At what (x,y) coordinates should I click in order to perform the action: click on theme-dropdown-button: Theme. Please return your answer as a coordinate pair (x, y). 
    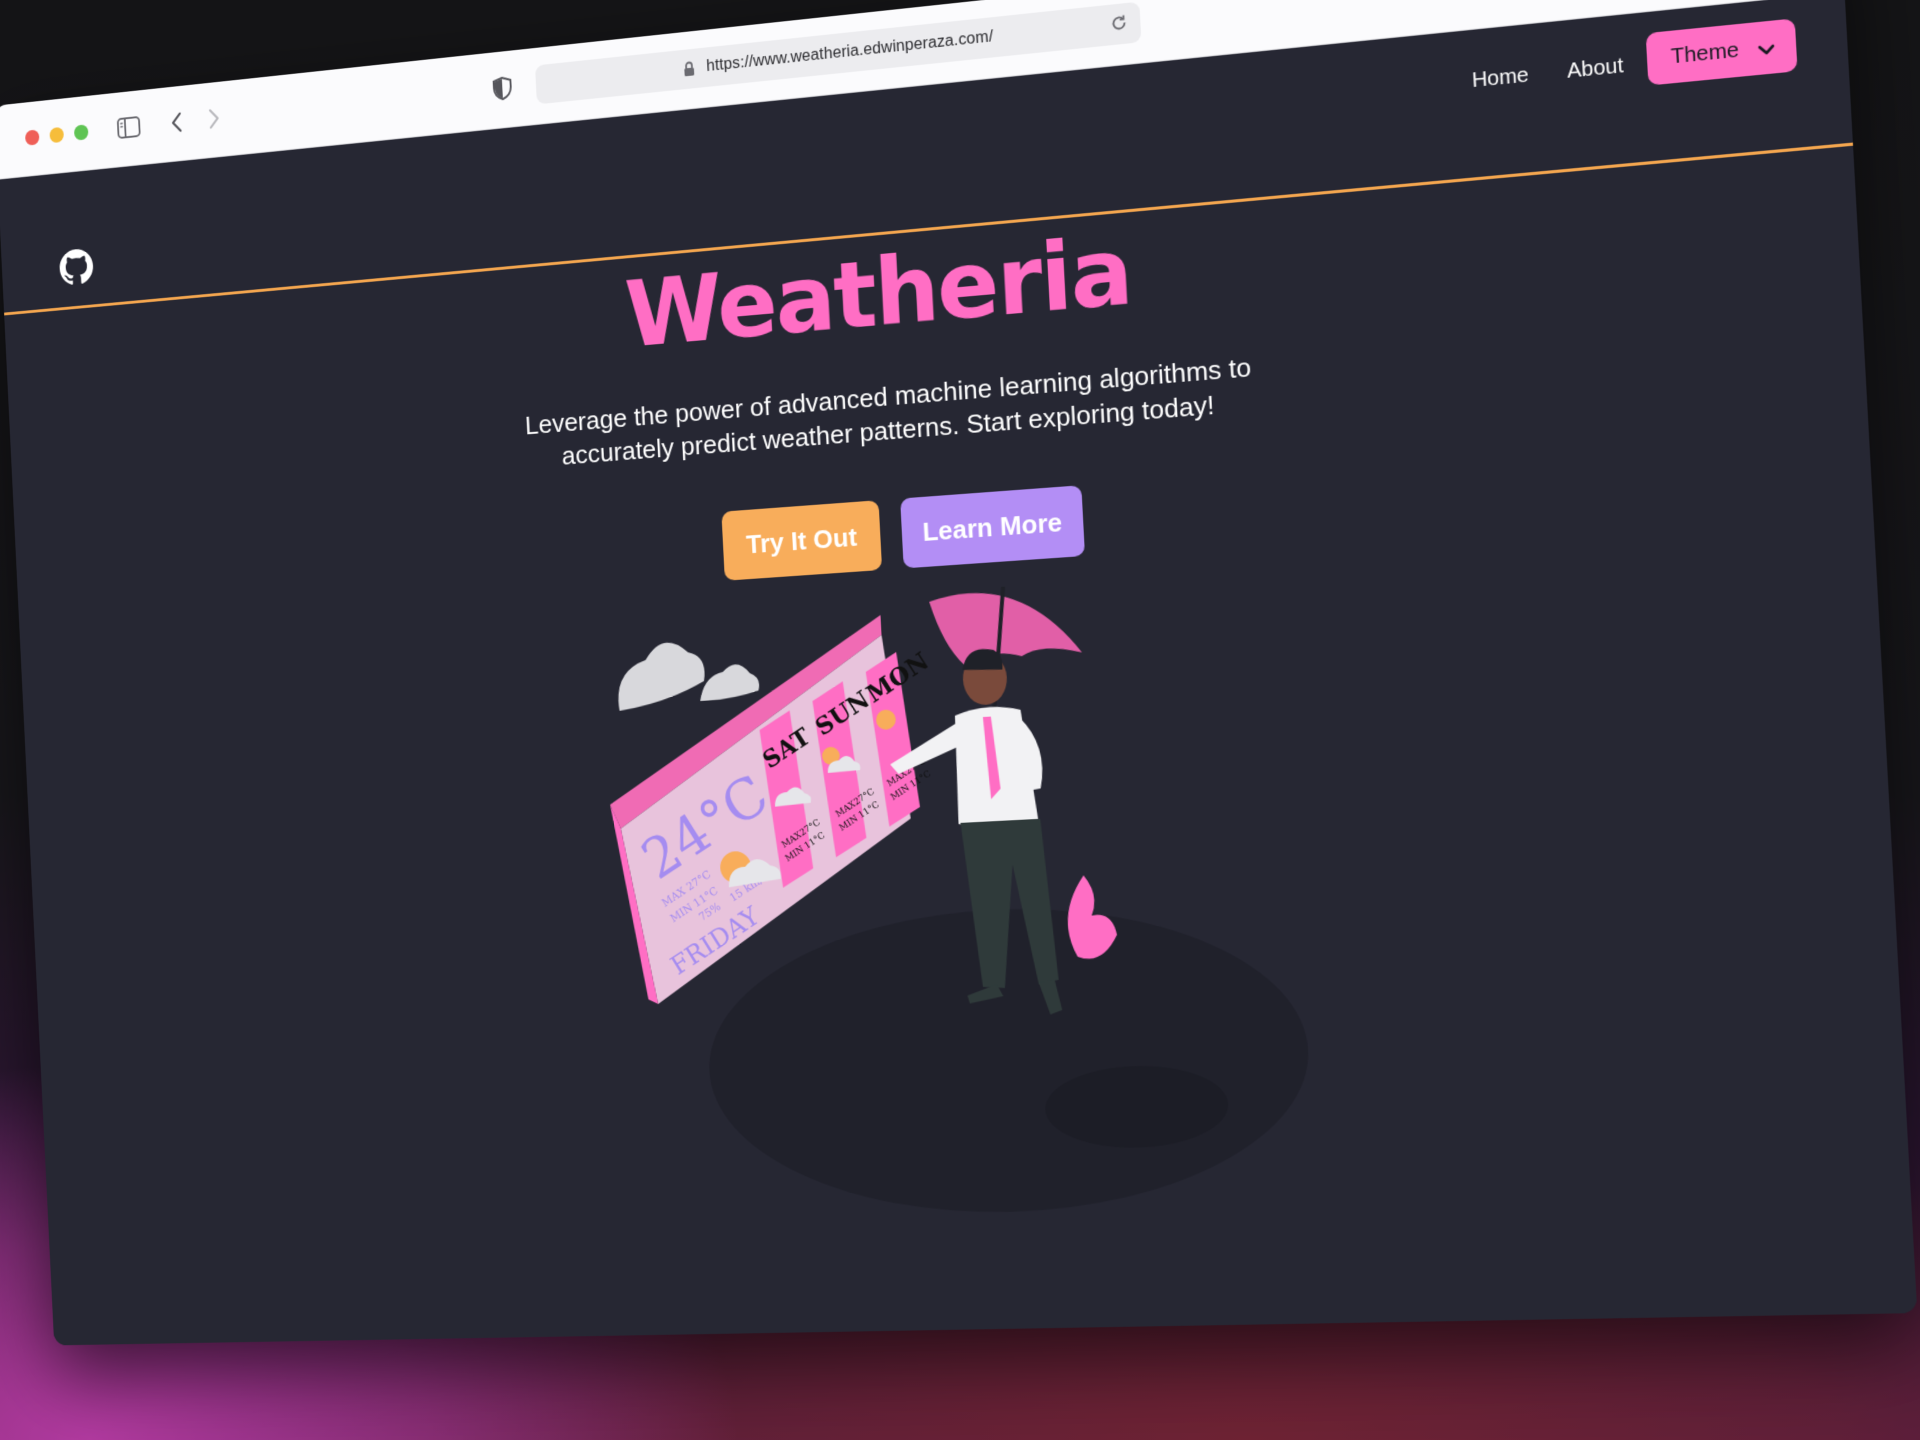
    Looking at the image, I should click on (1722, 51).